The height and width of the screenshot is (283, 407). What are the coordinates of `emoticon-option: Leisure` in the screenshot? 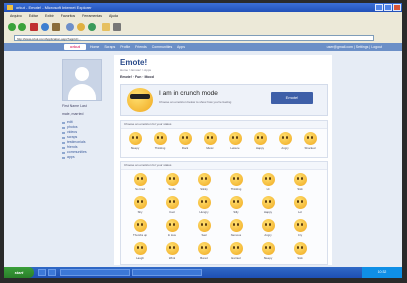 It's located at (235, 141).